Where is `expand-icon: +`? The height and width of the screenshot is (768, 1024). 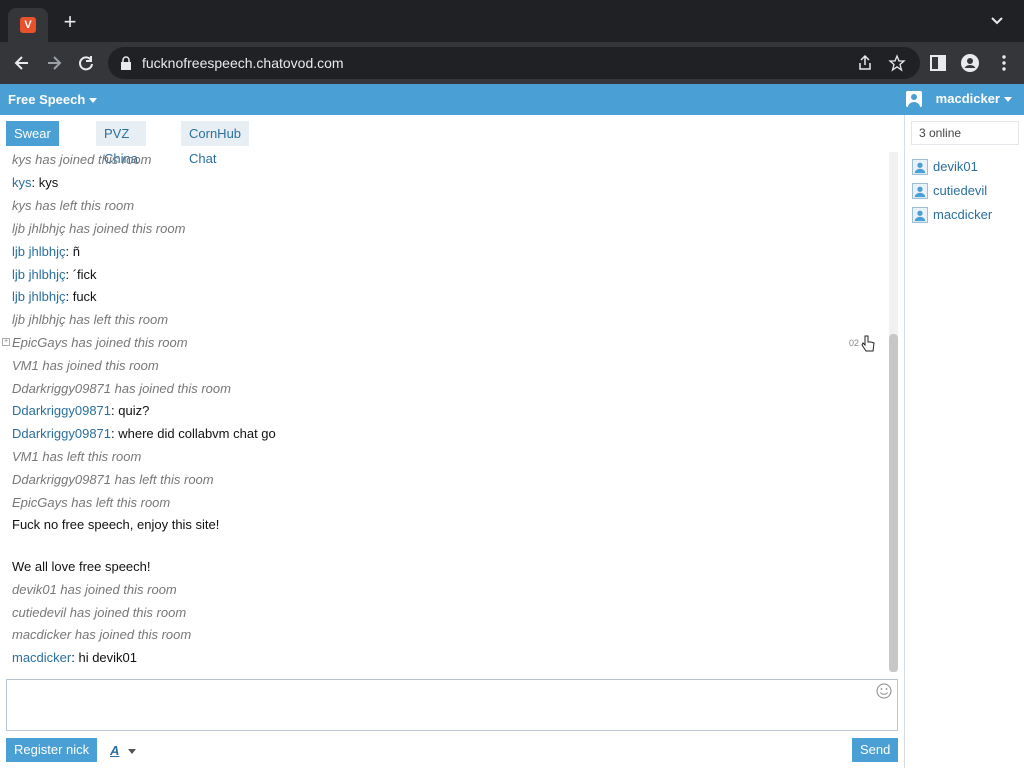
expand-icon: + is located at coordinates (6, 342).